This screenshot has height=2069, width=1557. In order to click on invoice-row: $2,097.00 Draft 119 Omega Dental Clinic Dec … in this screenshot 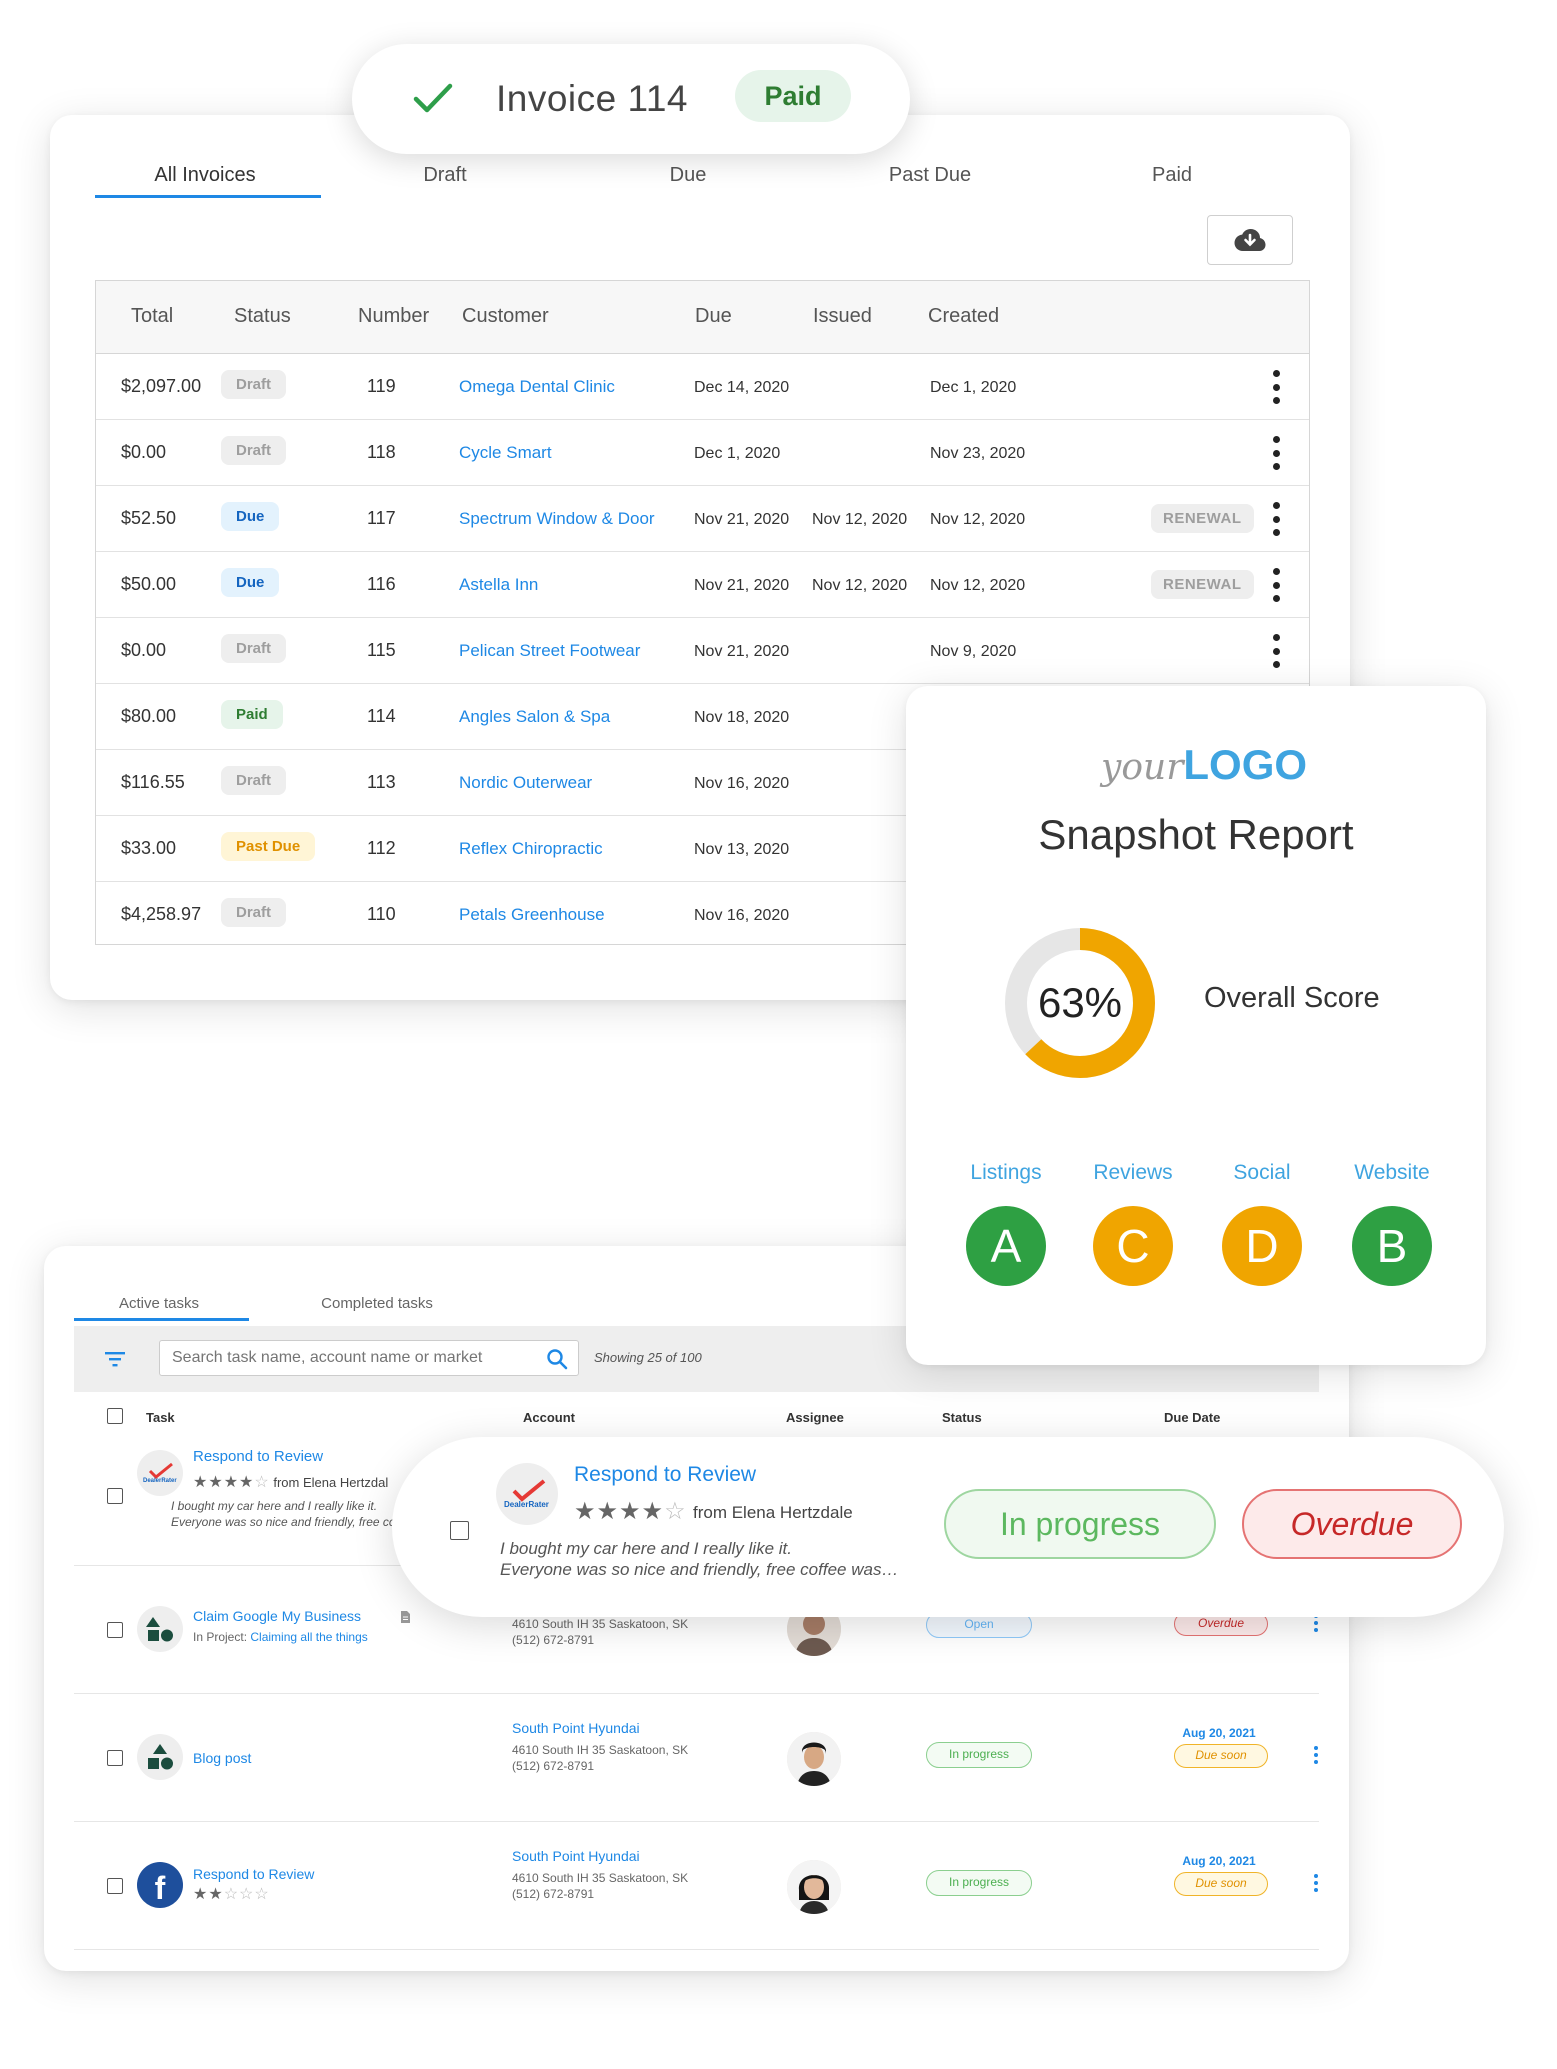, I will do `click(702, 387)`.